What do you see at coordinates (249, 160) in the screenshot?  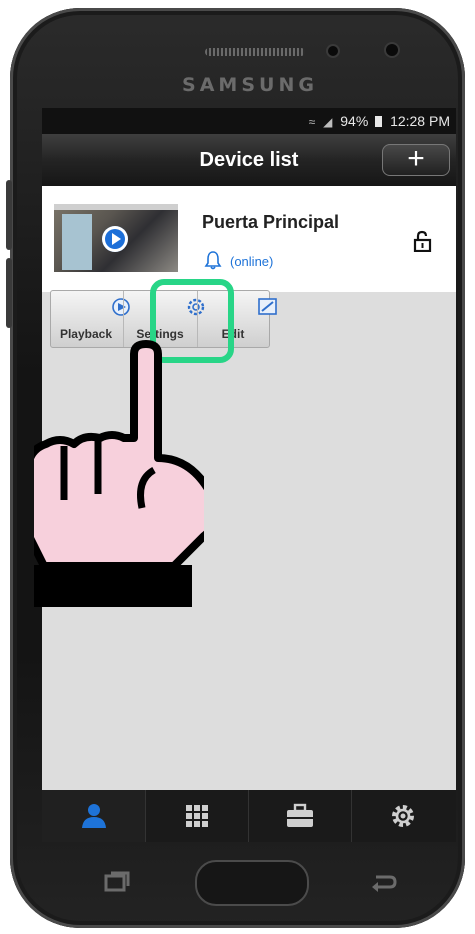 I see `title-bar: Device list +` at bounding box center [249, 160].